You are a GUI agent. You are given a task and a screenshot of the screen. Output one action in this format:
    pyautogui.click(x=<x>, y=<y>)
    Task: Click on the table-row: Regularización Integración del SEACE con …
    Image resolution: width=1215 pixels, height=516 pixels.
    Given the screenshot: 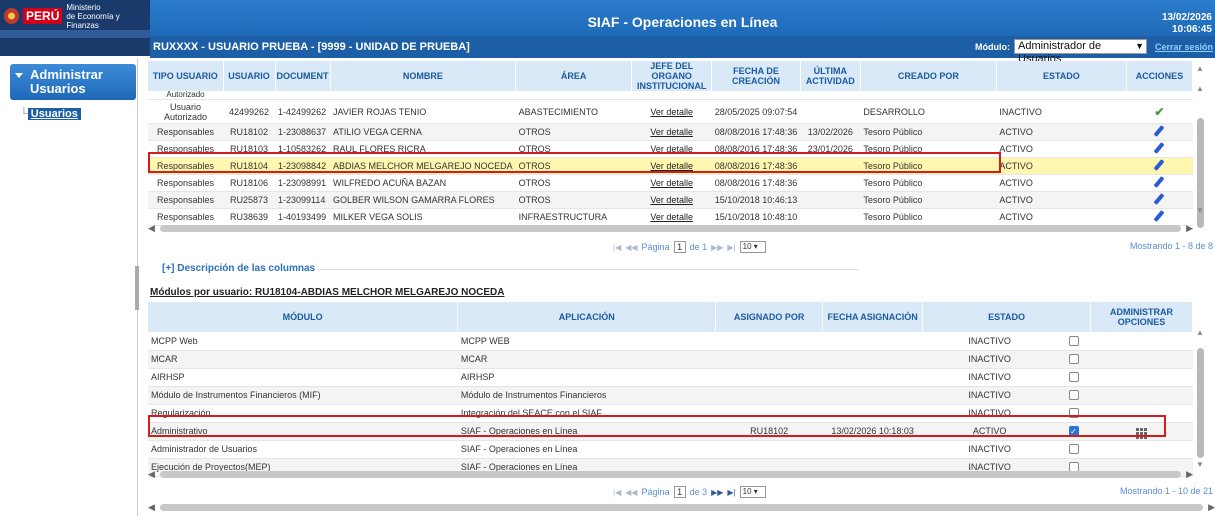 What is the action you would take?
    pyautogui.click(x=670, y=413)
    